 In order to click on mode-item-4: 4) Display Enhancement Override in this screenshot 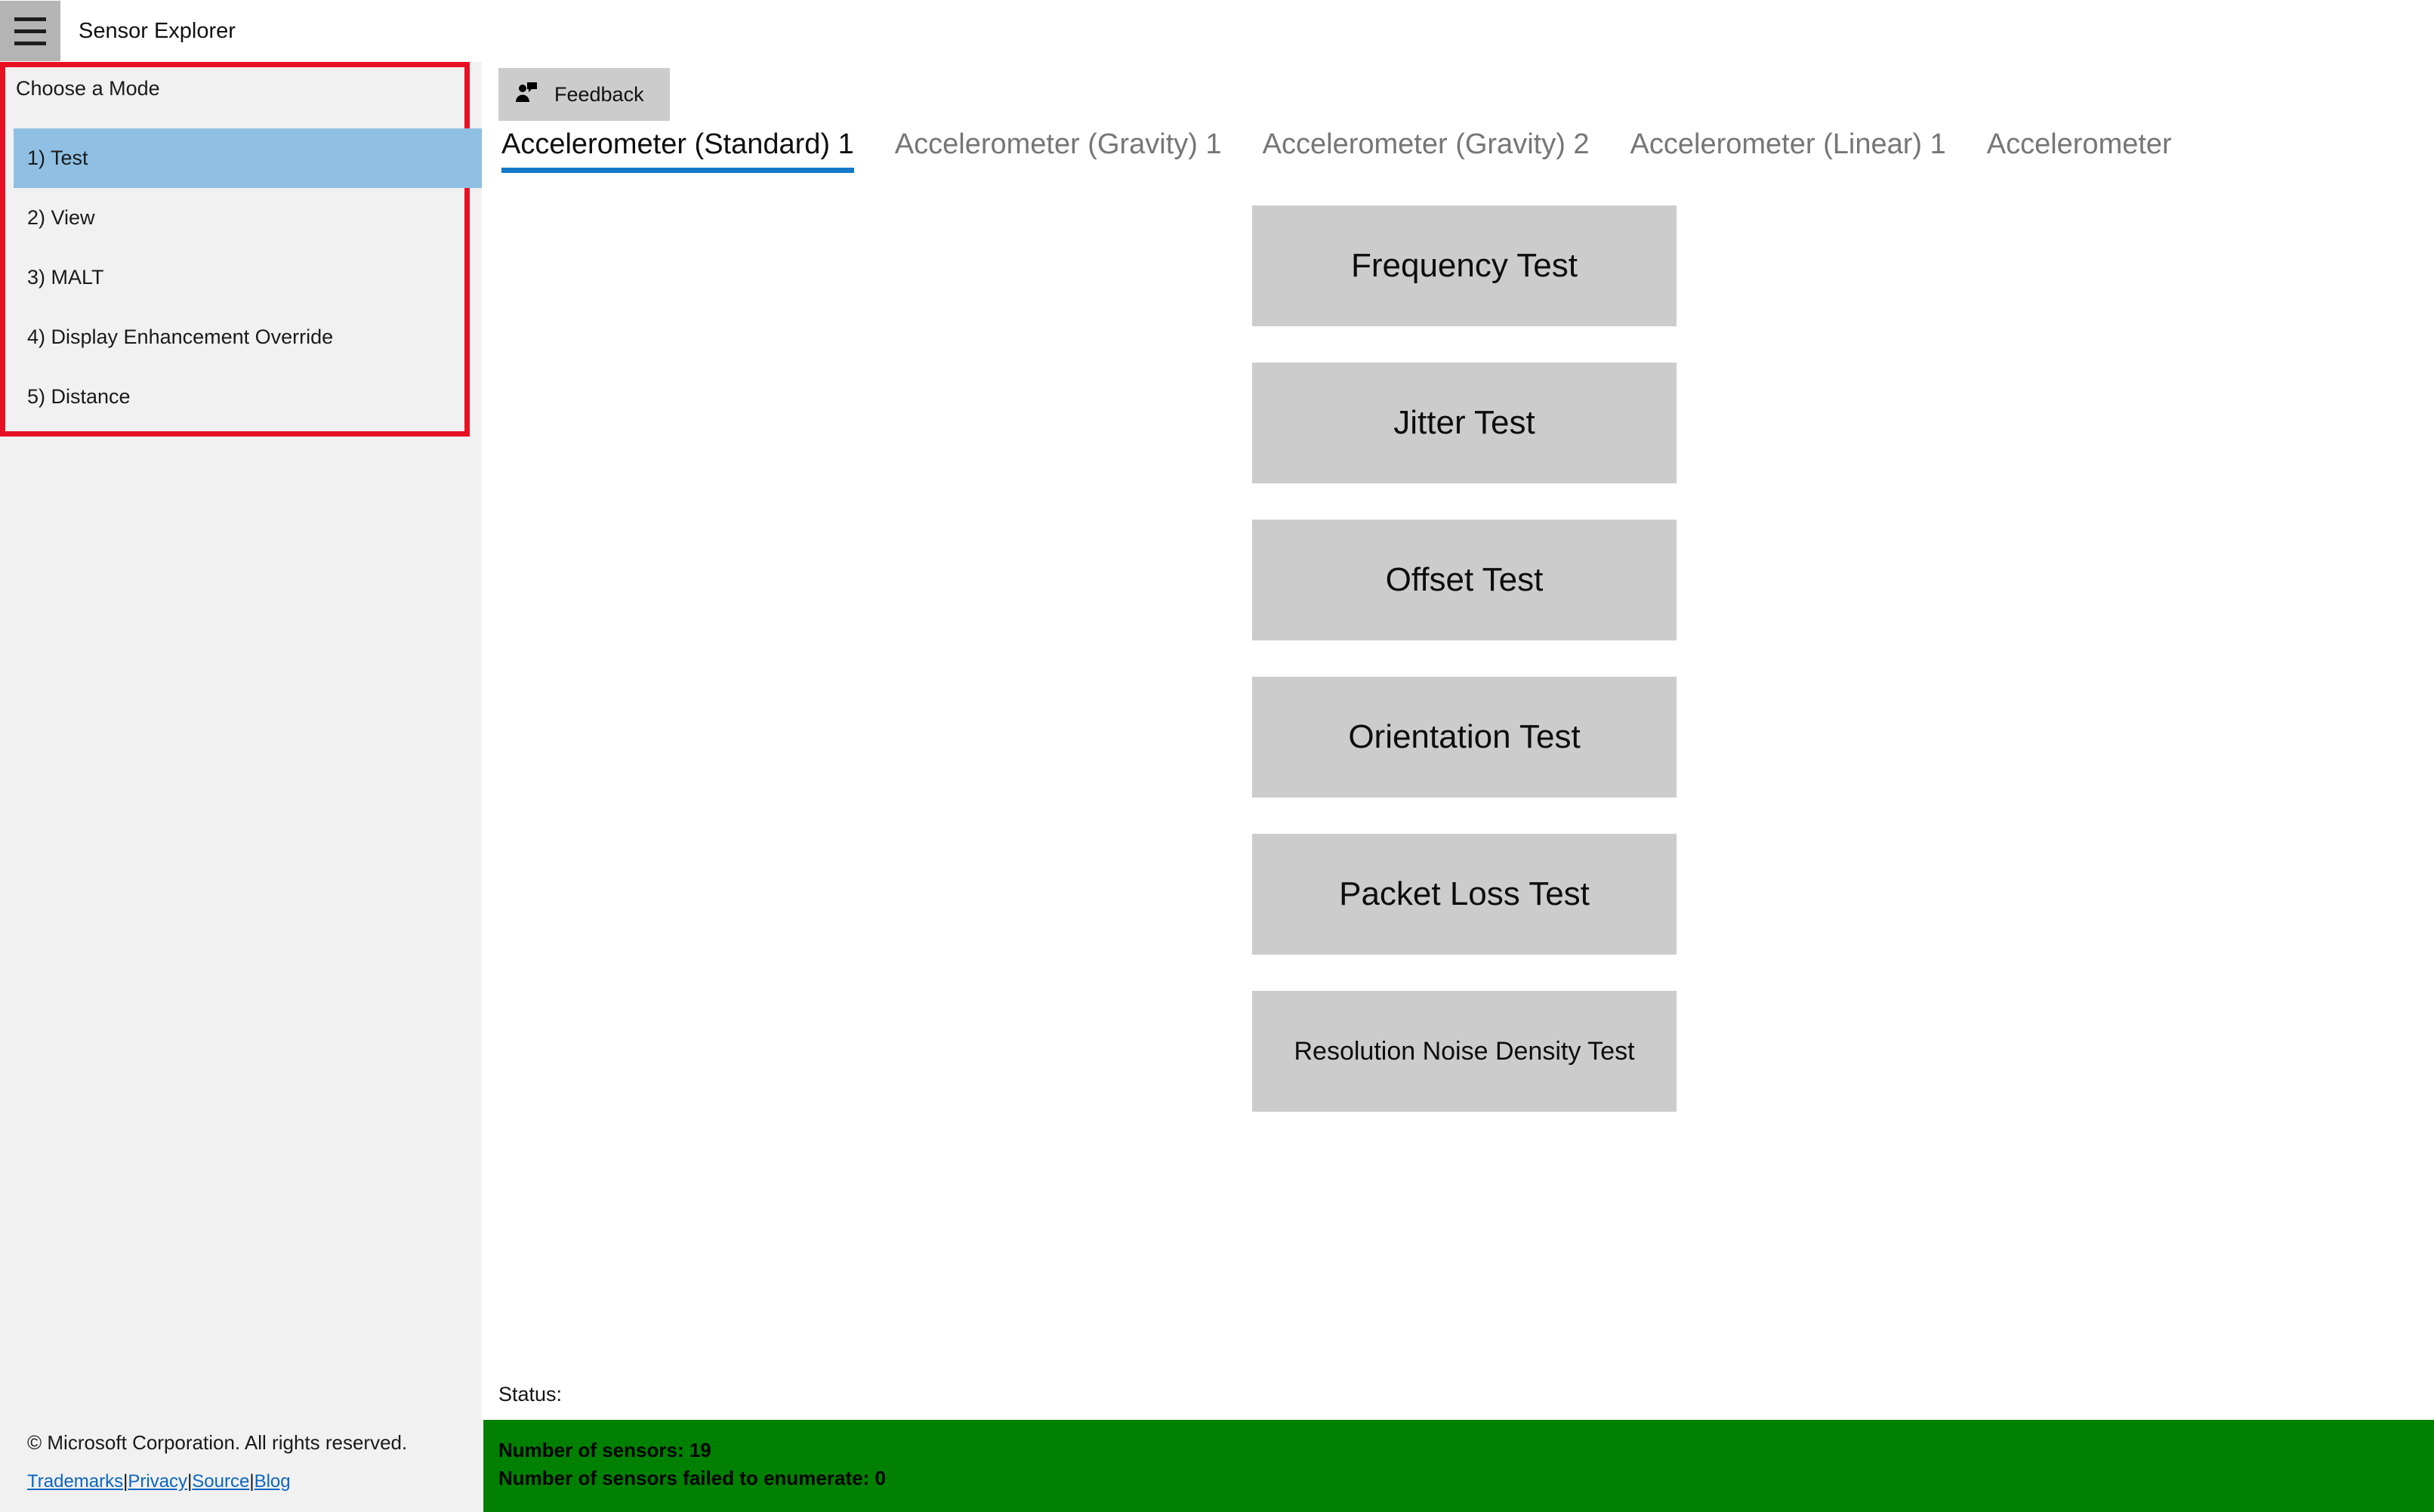, I will do `click(241, 337)`.